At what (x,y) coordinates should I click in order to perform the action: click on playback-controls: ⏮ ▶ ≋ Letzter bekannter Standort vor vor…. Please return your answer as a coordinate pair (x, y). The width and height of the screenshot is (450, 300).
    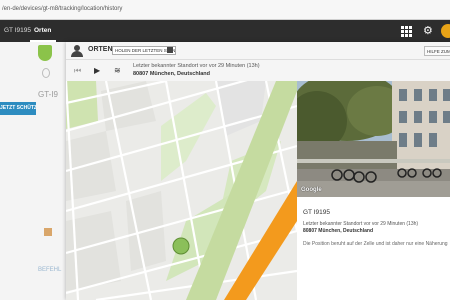
    Looking at the image, I should click on (258, 71).